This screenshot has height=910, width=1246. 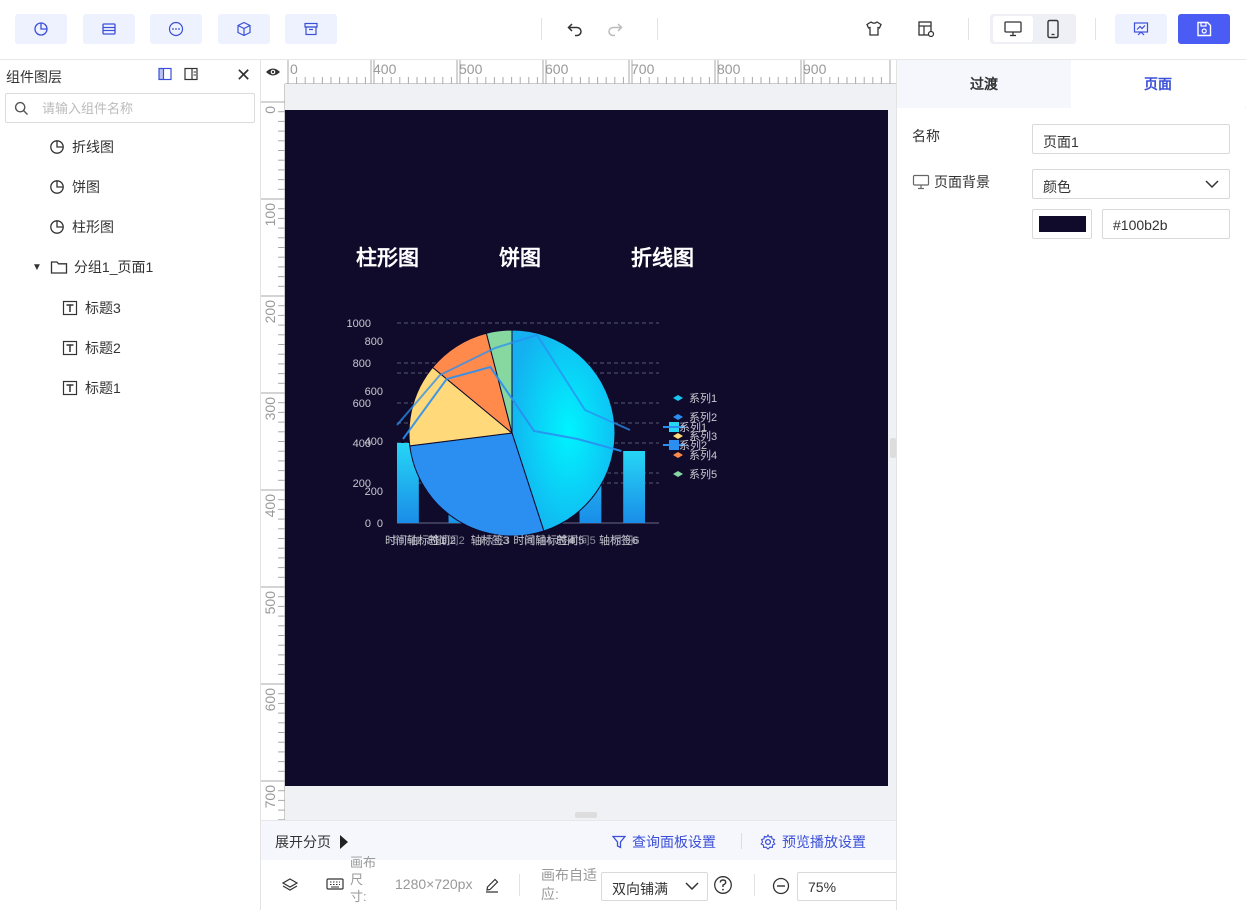 I want to click on redo-icon, so click(x=615, y=30).